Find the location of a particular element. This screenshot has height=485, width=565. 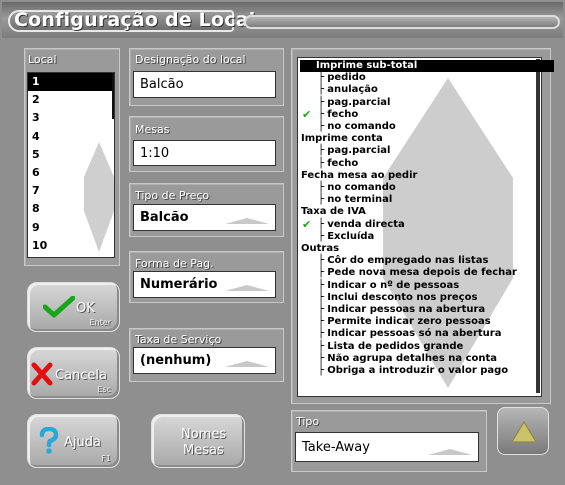

close-x-icon is located at coordinates (42, 374).